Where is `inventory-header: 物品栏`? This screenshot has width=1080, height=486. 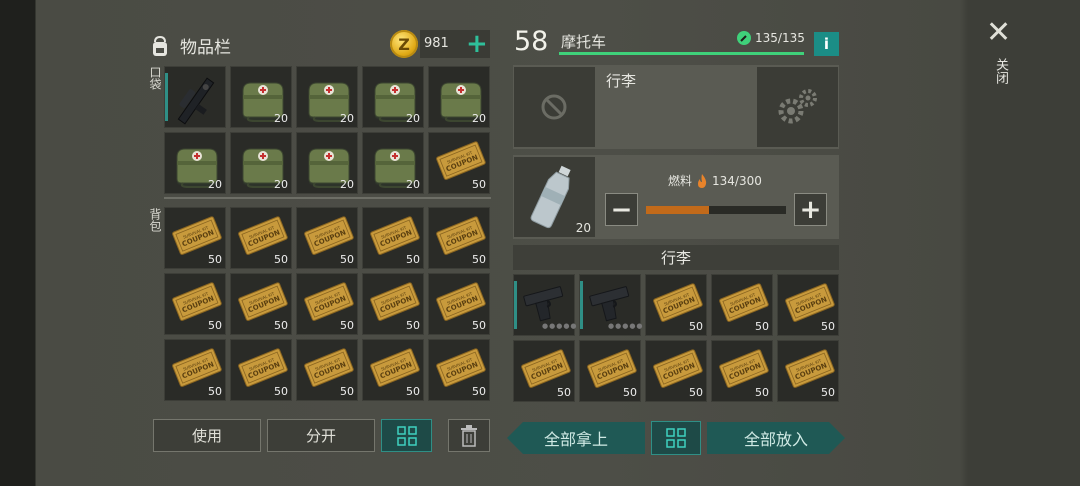 inventory-header: 物品栏 is located at coordinates (189, 45).